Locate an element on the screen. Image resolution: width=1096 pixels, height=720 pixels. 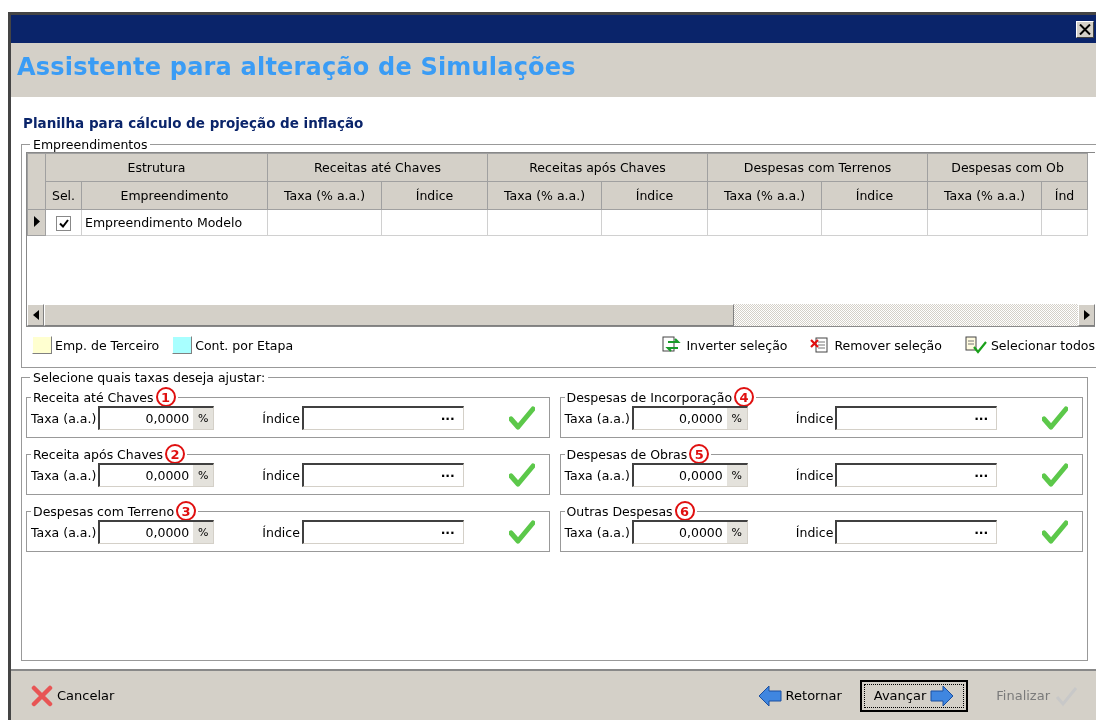
left-arrow-icon is located at coordinates (769, 695).